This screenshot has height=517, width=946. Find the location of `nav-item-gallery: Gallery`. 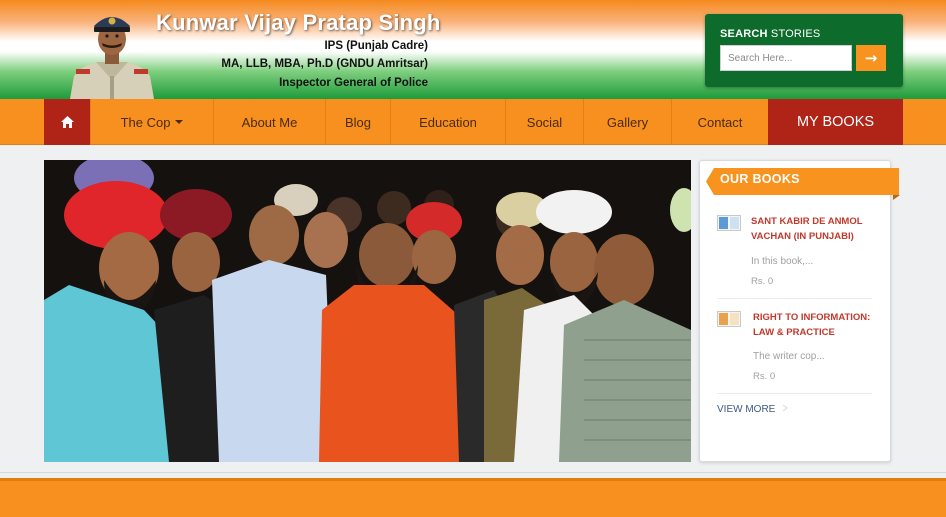

nav-item-gallery: Gallery is located at coordinates (627, 122).